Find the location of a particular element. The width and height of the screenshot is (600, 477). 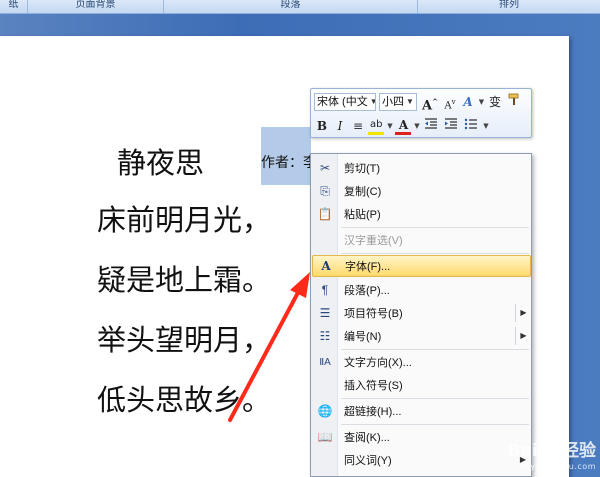

font-color-icon: A is located at coordinates (403, 124).